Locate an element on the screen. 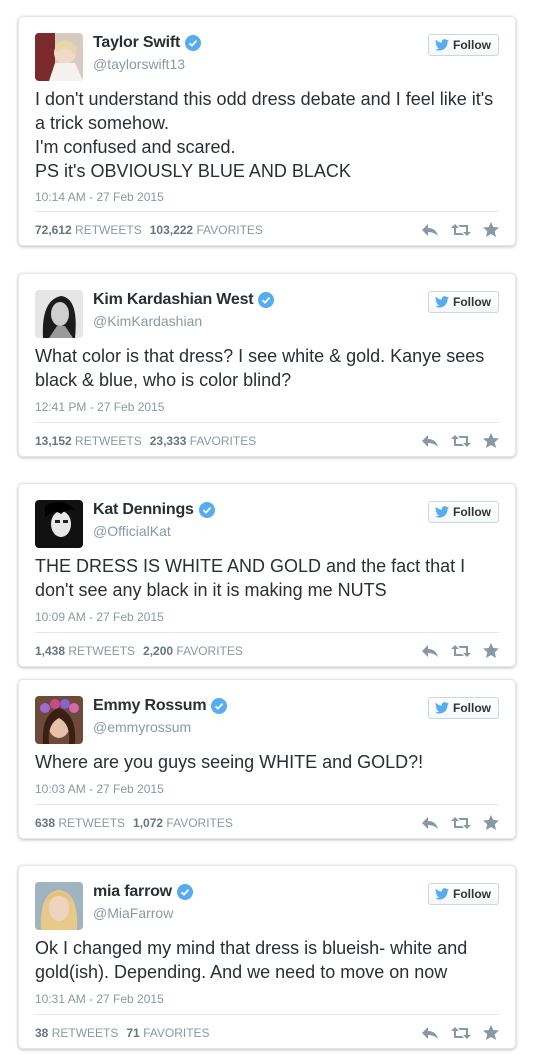  user-handle: @taylorswift13 is located at coordinates (139, 64).